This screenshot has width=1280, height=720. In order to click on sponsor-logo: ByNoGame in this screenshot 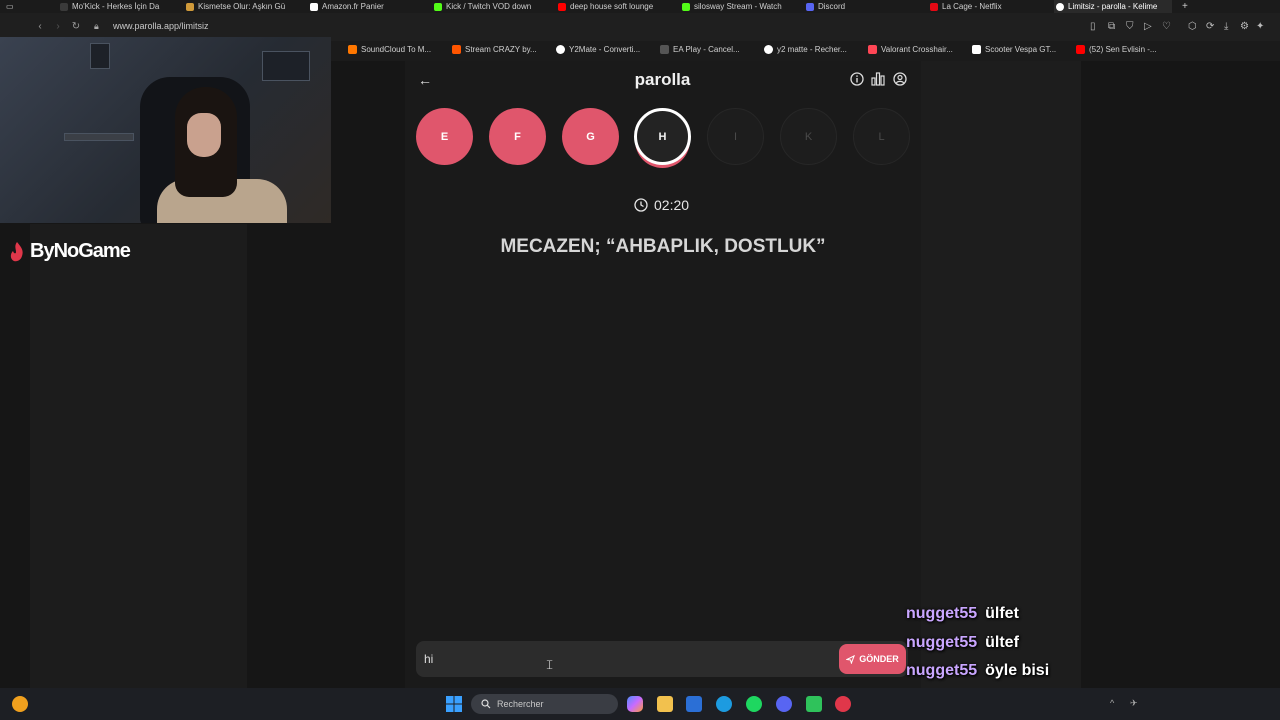, I will do `click(69, 251)`.